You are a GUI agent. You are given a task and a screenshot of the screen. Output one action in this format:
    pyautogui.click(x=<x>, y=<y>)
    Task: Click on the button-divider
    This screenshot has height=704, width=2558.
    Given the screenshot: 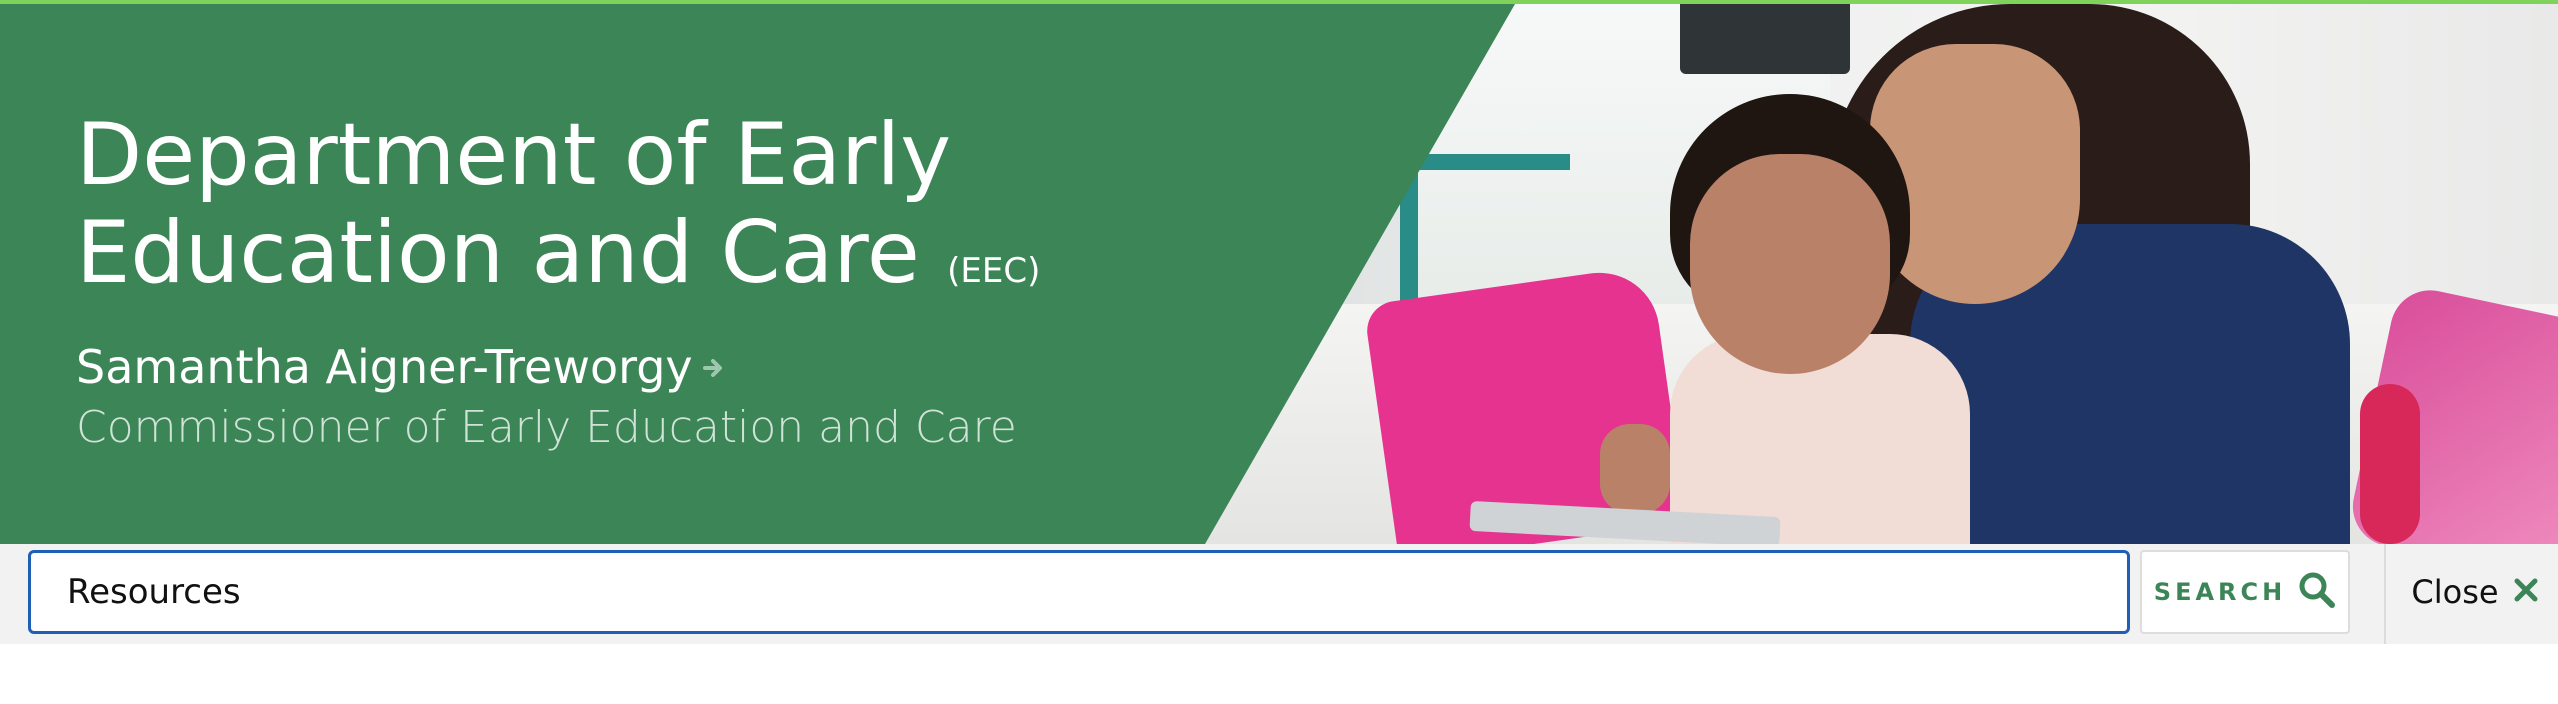 What is the action you would take?
    pyautogui.click(x=2385, y=594)
    